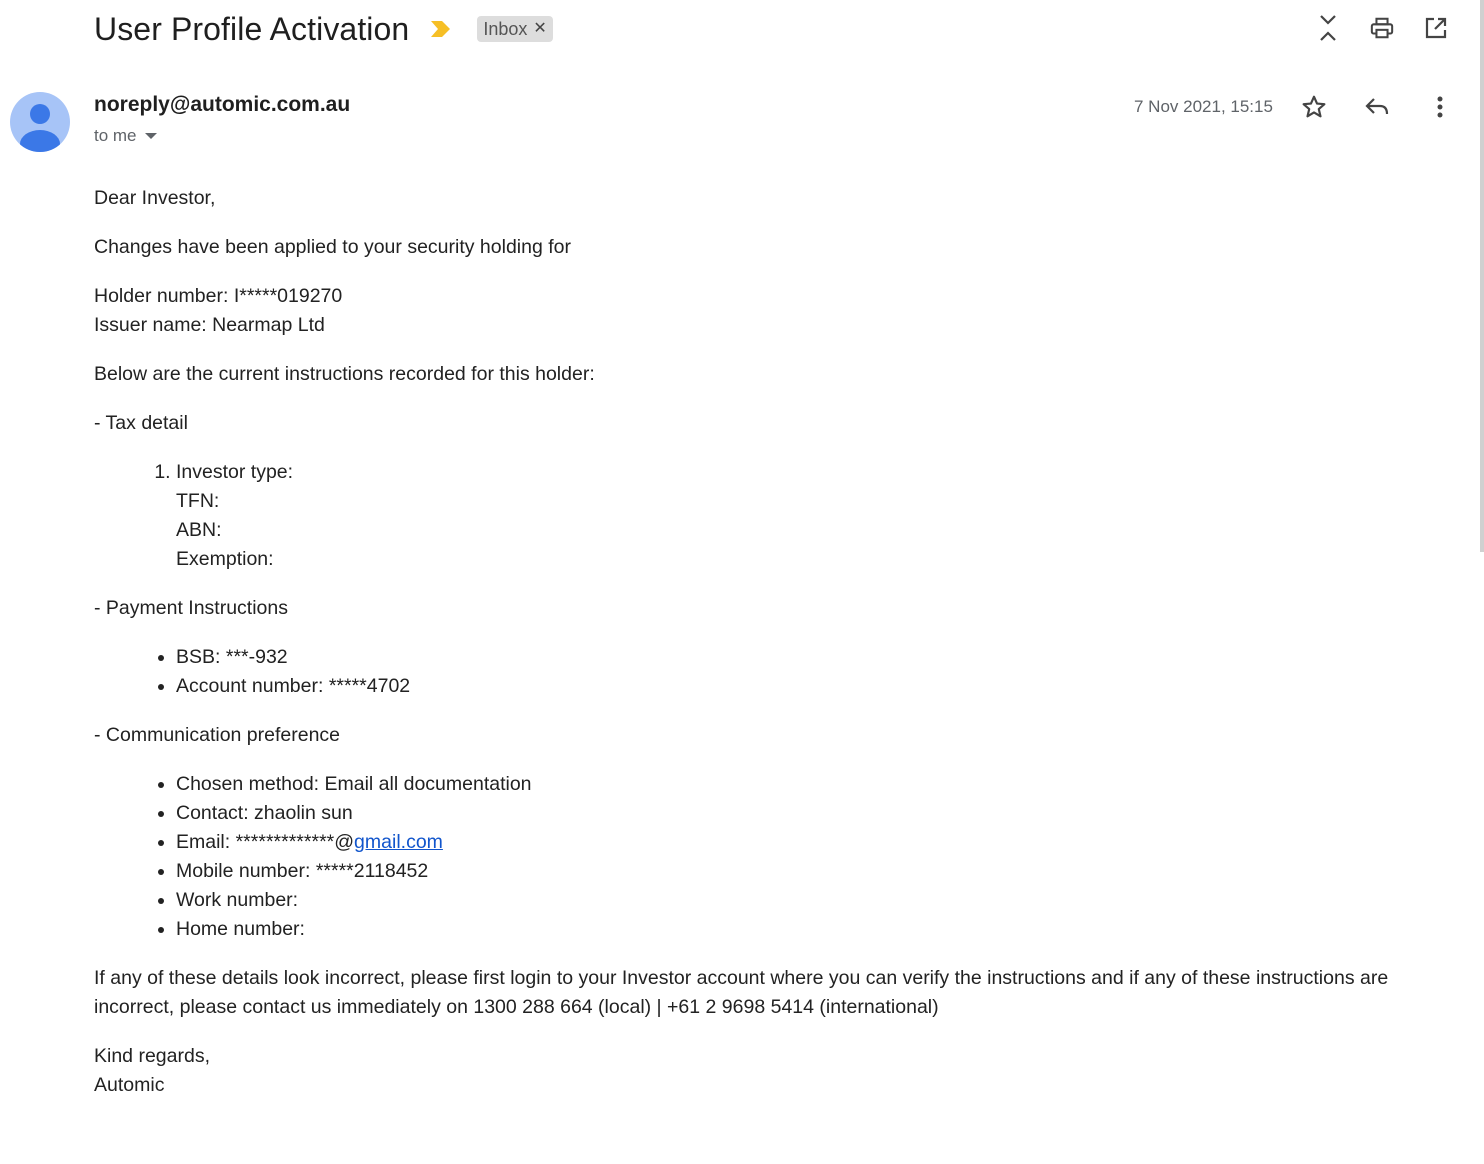 The width and height of the screenshot is (1484, 1164). Describe the element at coordinates (1203, 106) in the screenshot. I see `message-date: 7 Nov 2021, 15:15` at that location.